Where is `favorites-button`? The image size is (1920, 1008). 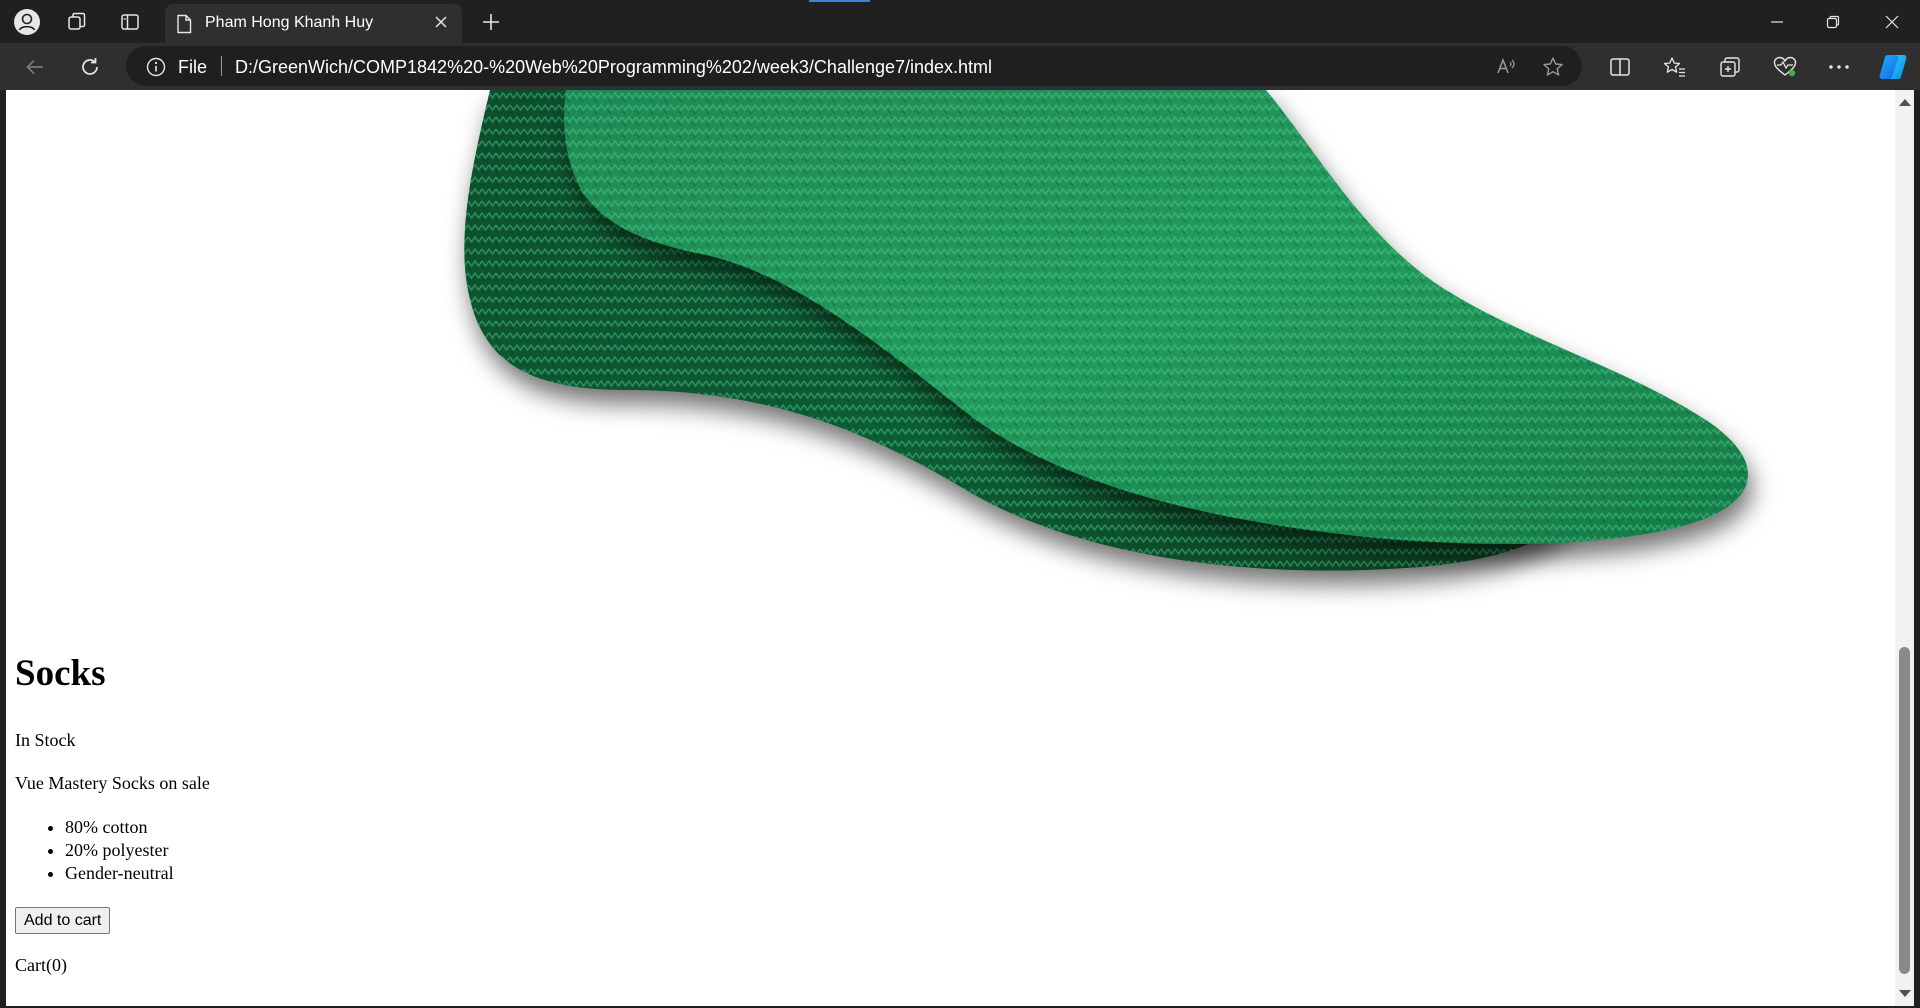
favorites-button is located at coordinates (1675, 67).